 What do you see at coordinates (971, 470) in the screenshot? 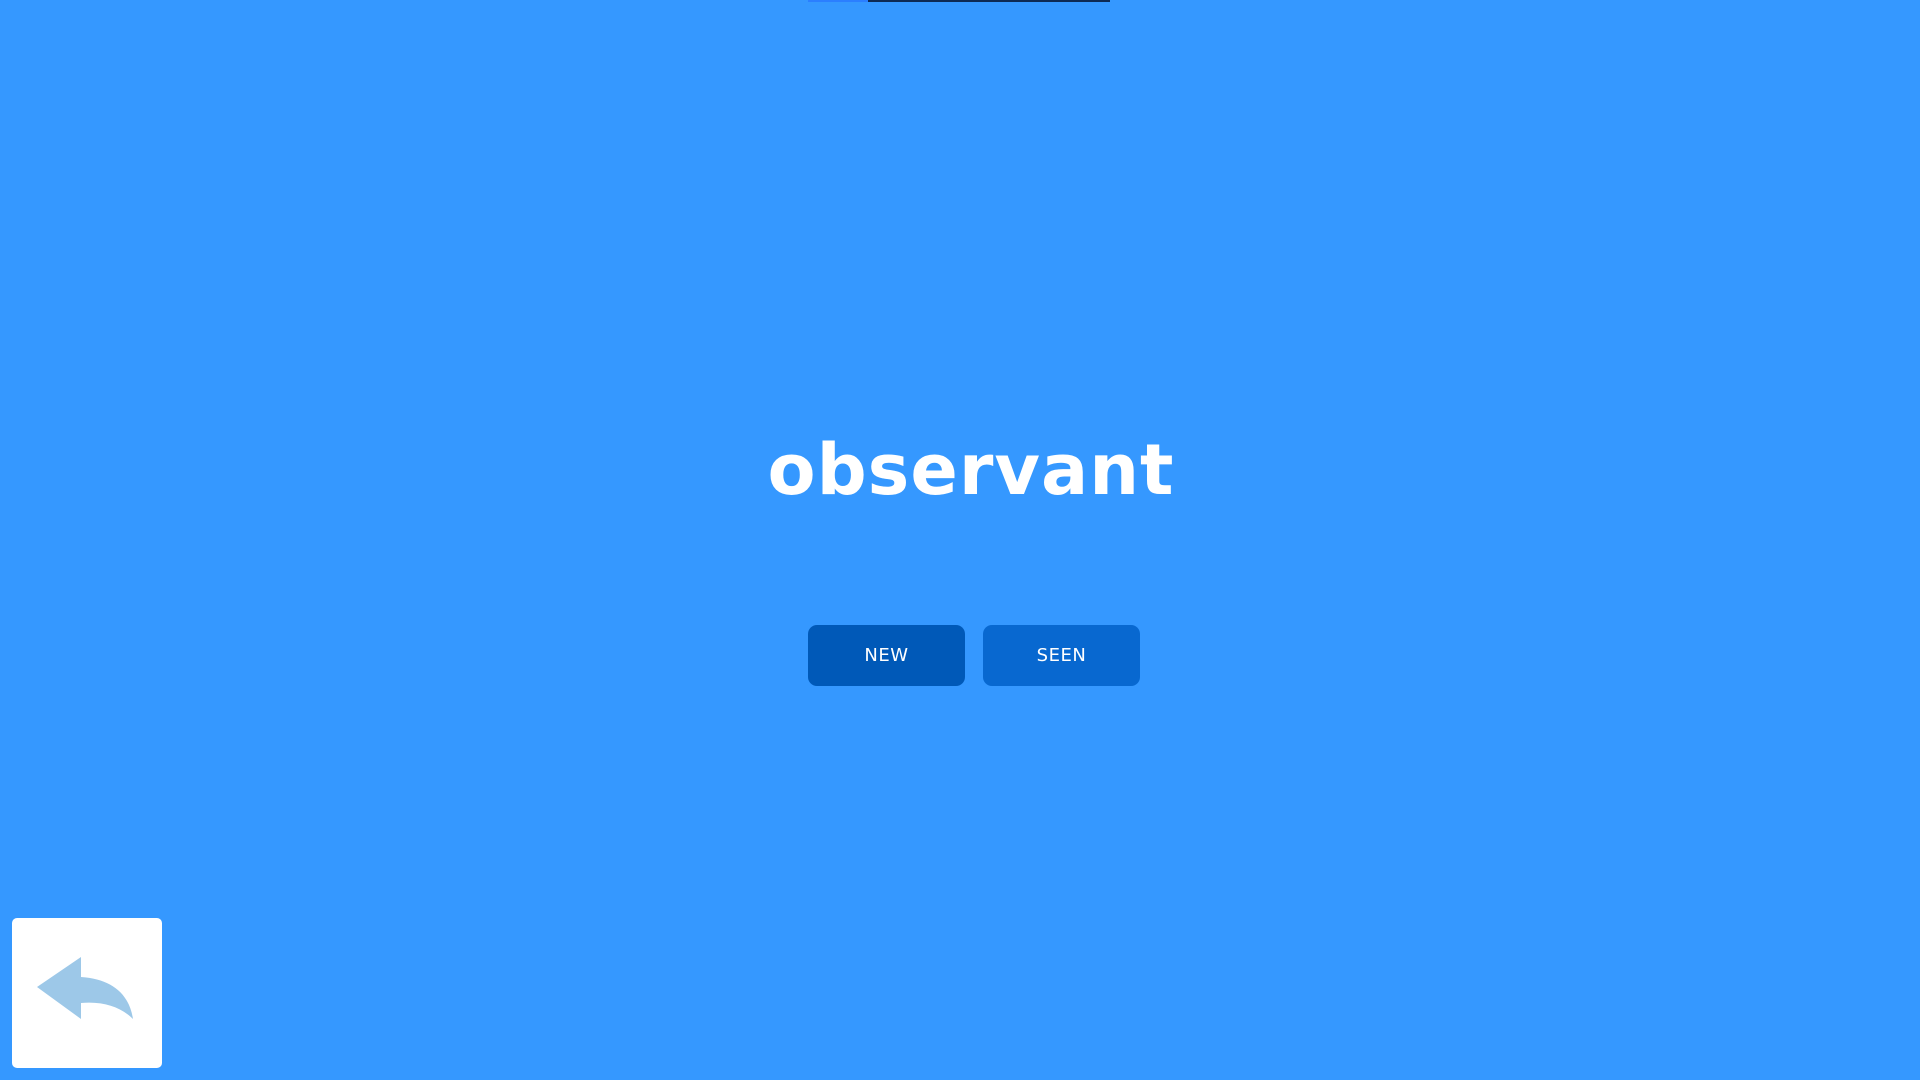
I see `stimulus-word: observant` at bounding box center [971, 470].